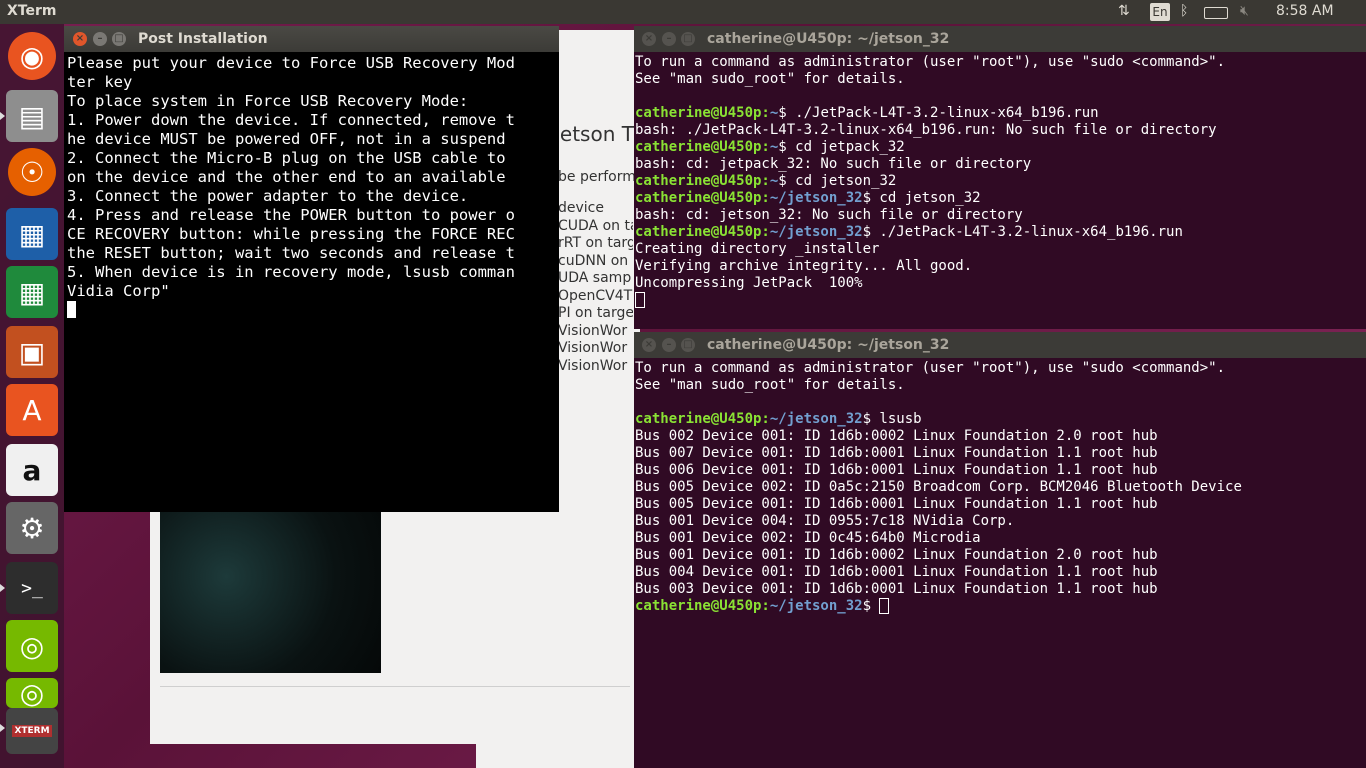  I want to click on window-title: Post Installation, so click(203, 39).